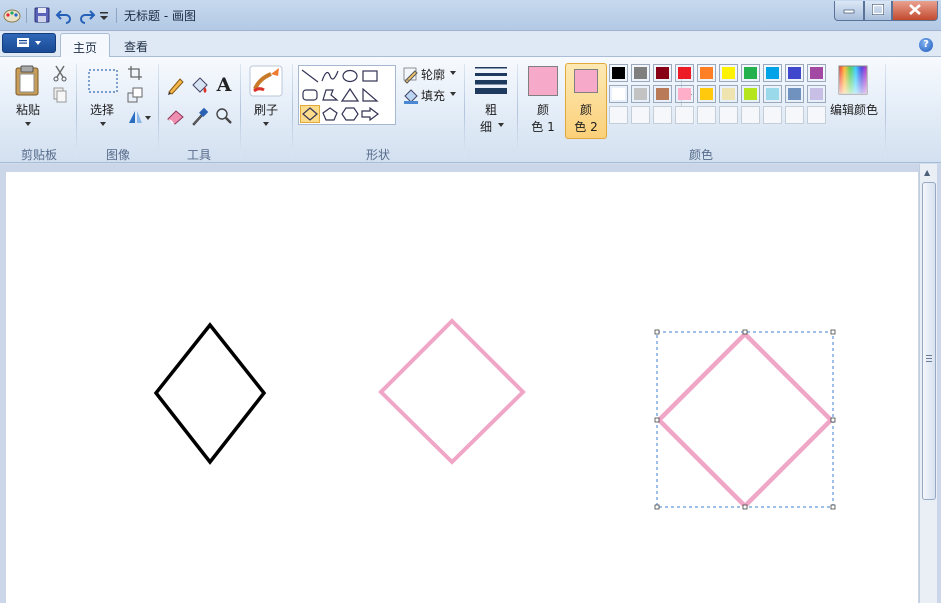  What do you see at coordinates (104, 15) in the screenshot?
I see `customize-dropdown-icon` at bounding box center [104, 15].